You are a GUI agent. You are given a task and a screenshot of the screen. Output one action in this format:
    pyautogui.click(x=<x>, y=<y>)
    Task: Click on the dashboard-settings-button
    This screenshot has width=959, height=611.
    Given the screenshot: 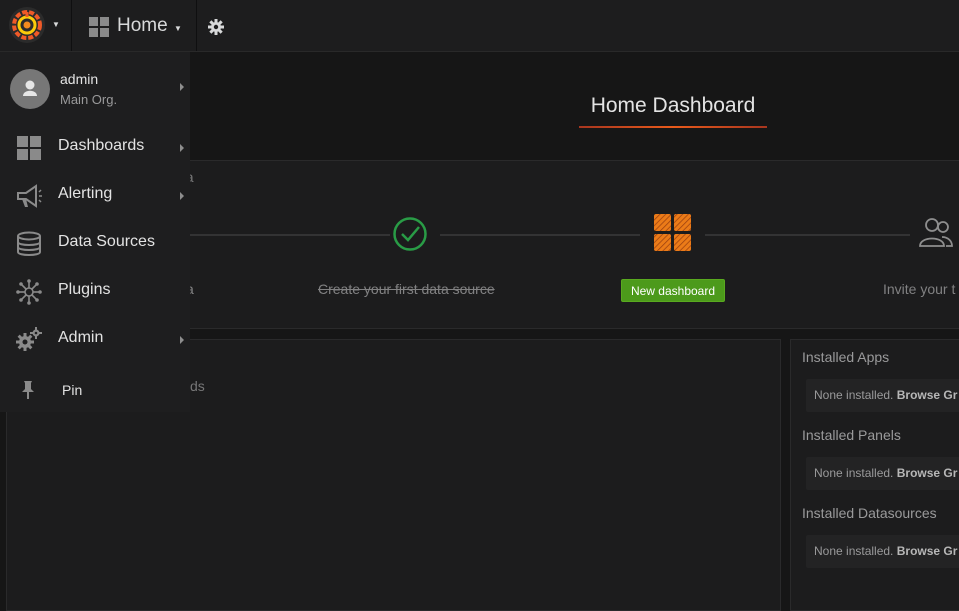 What is the action you would take?
    pyautogui.click(x=217, y=25)
    